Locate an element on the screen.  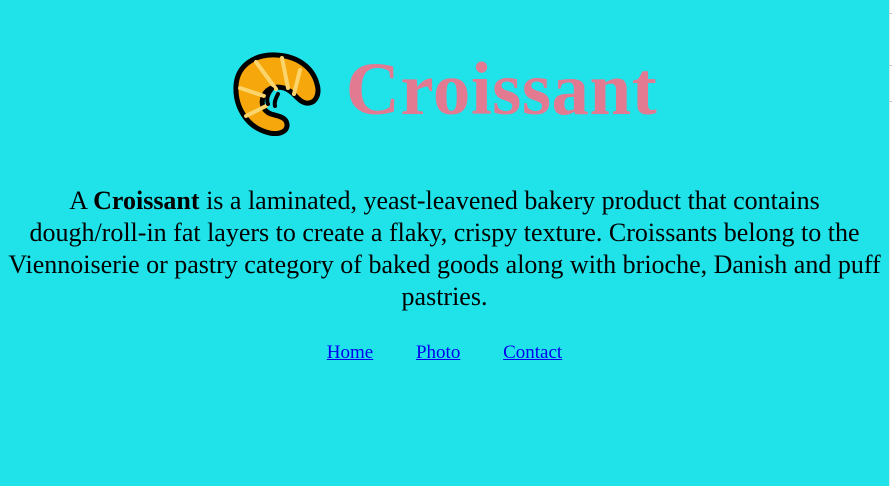
nav-link-home: Home is located at coordinates (350, 352).